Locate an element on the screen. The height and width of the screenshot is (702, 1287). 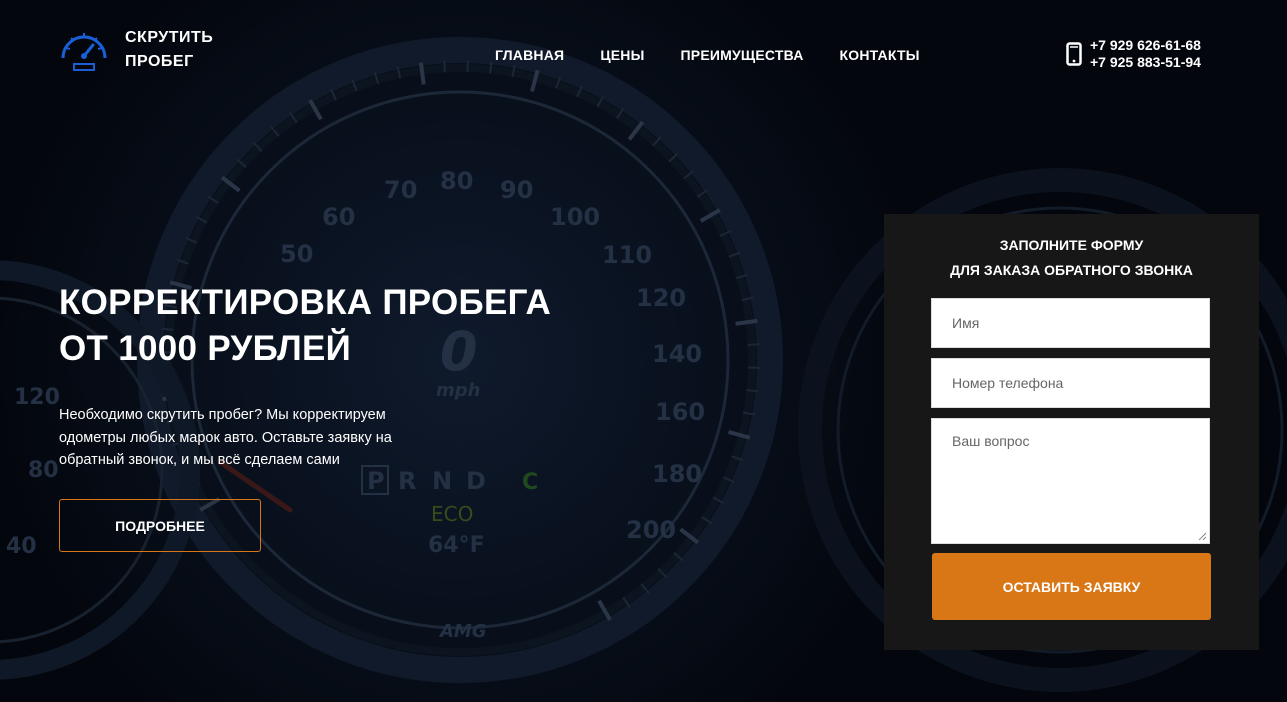
logo: СКРУТИТЬ ПРОБЕГ is located at coordinates (135, 50).